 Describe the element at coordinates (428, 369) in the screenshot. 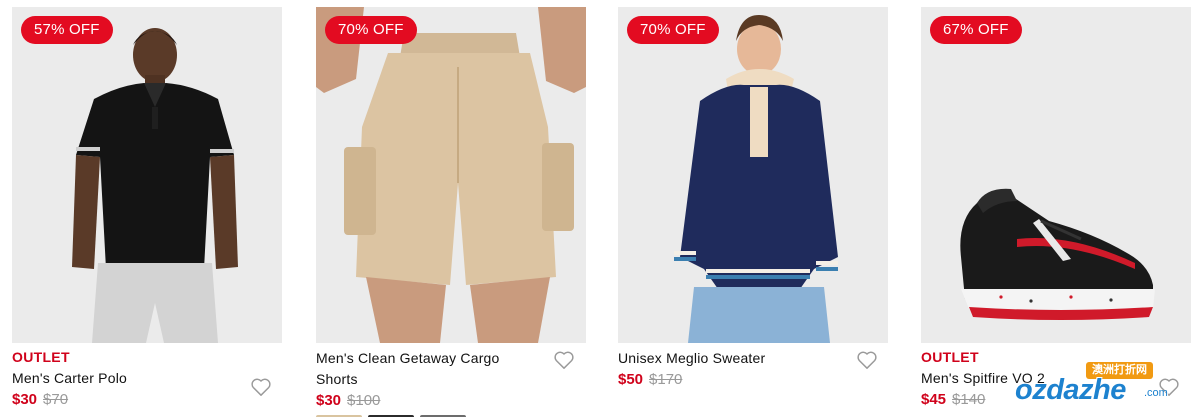

I see `product-name: Men's Clean Getaway Cargo Shorts` at that location.